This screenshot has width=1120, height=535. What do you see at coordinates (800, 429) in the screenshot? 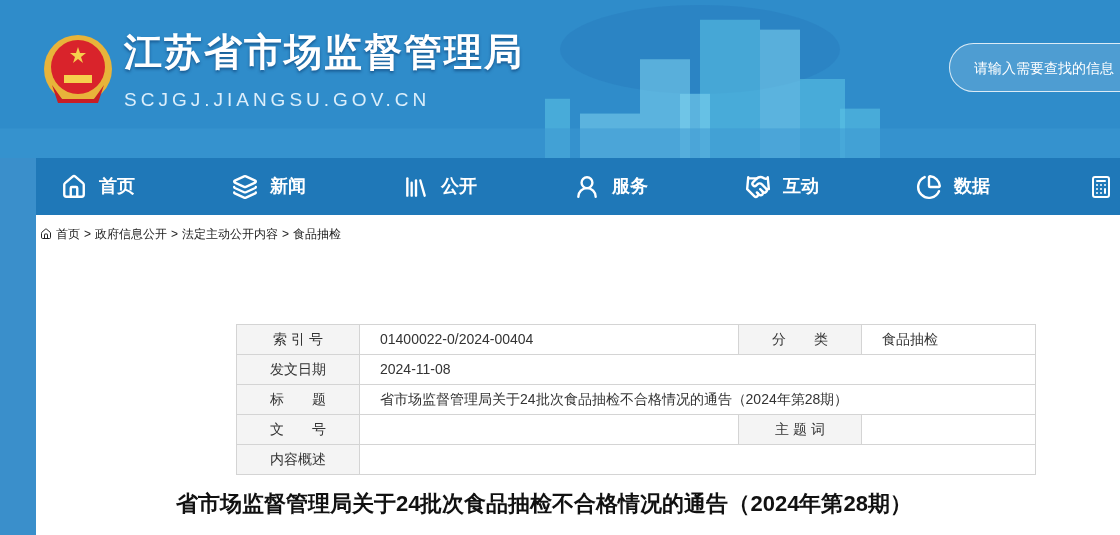
I see `field-label: 主 题 词` at bounding box center [800, 429].